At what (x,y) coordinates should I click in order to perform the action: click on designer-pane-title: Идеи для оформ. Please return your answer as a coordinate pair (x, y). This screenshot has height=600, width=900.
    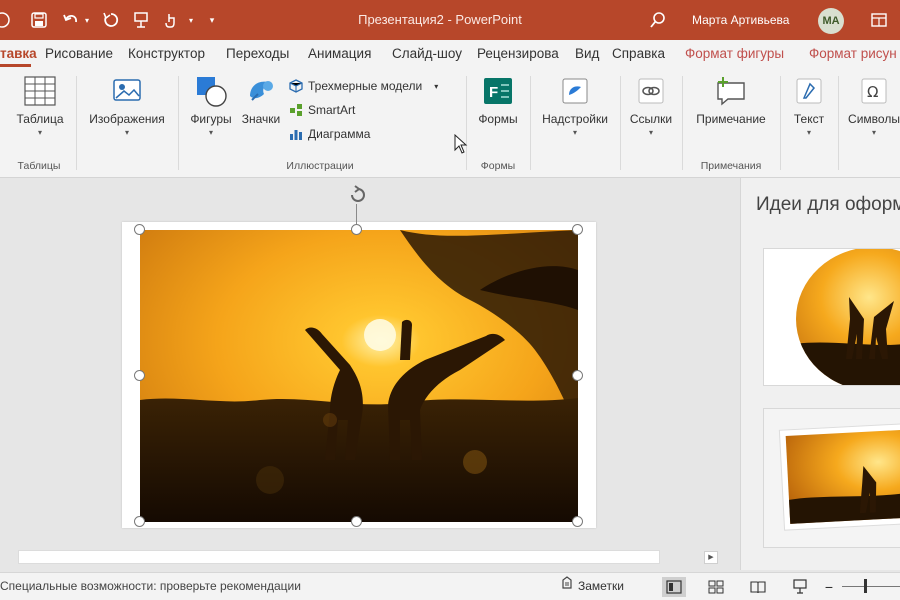
    Looking at the image, I should click on (828, 204).